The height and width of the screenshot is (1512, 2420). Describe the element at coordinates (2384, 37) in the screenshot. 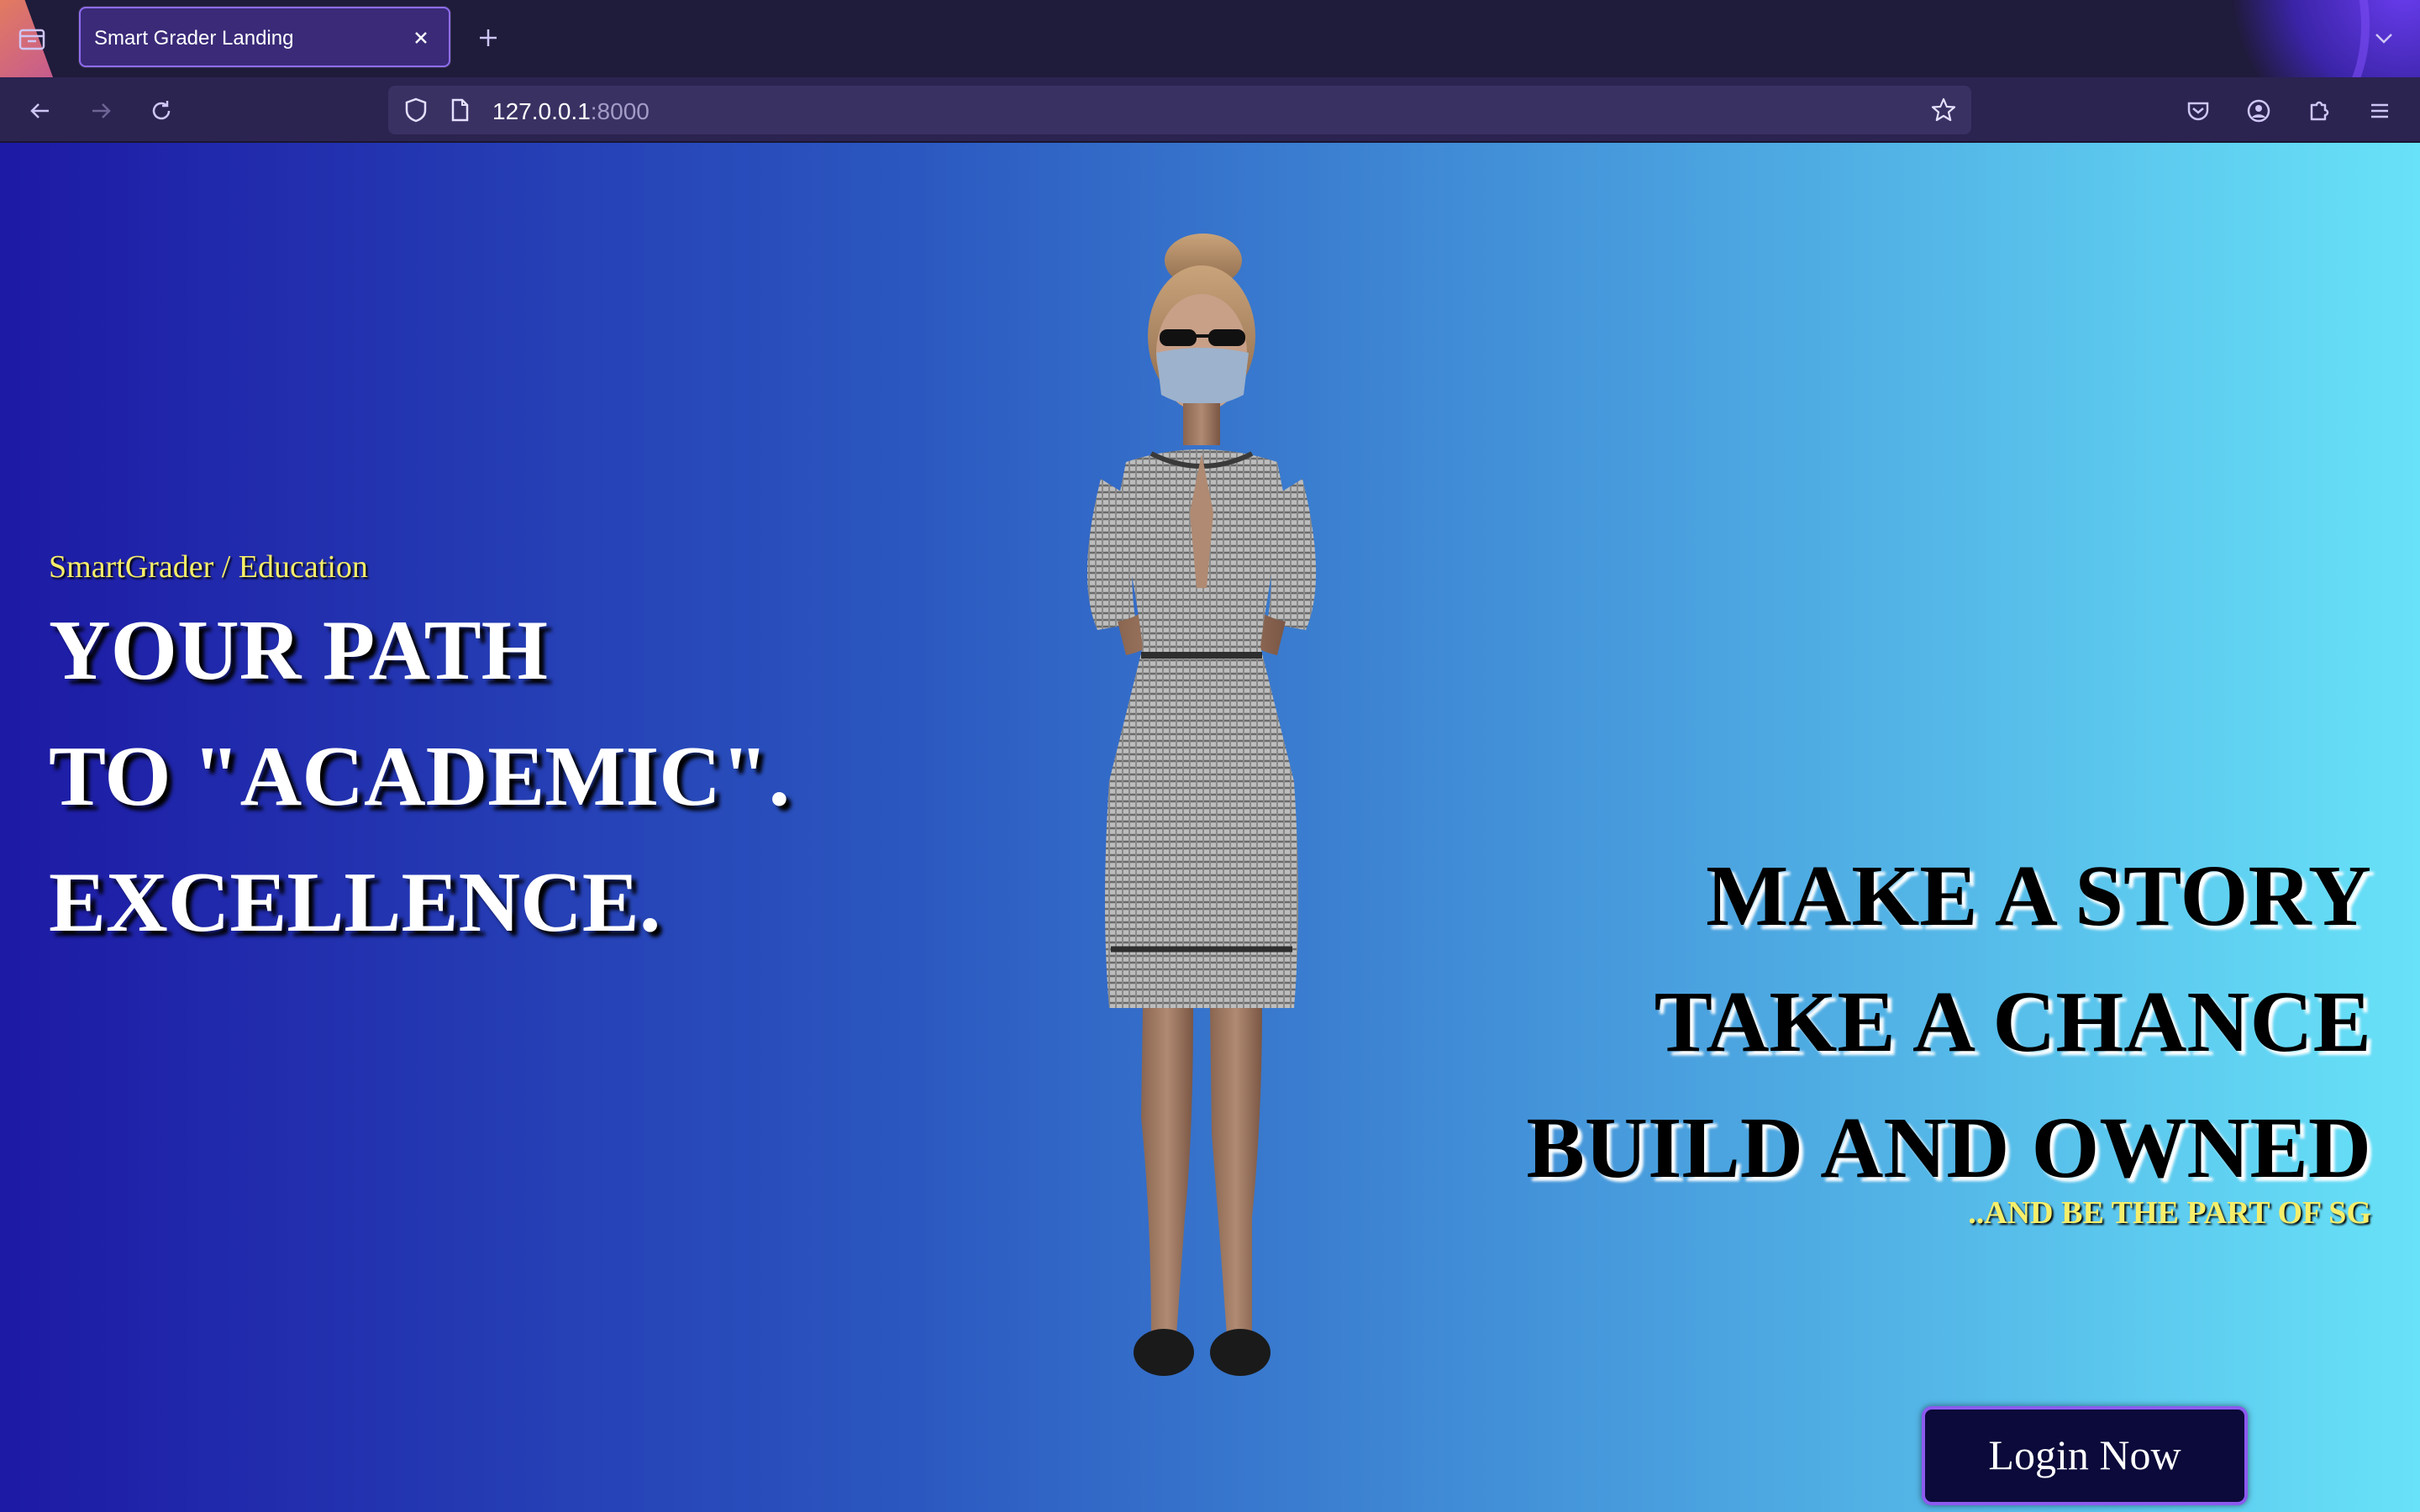

I see `chevron-down-icon` at that location.